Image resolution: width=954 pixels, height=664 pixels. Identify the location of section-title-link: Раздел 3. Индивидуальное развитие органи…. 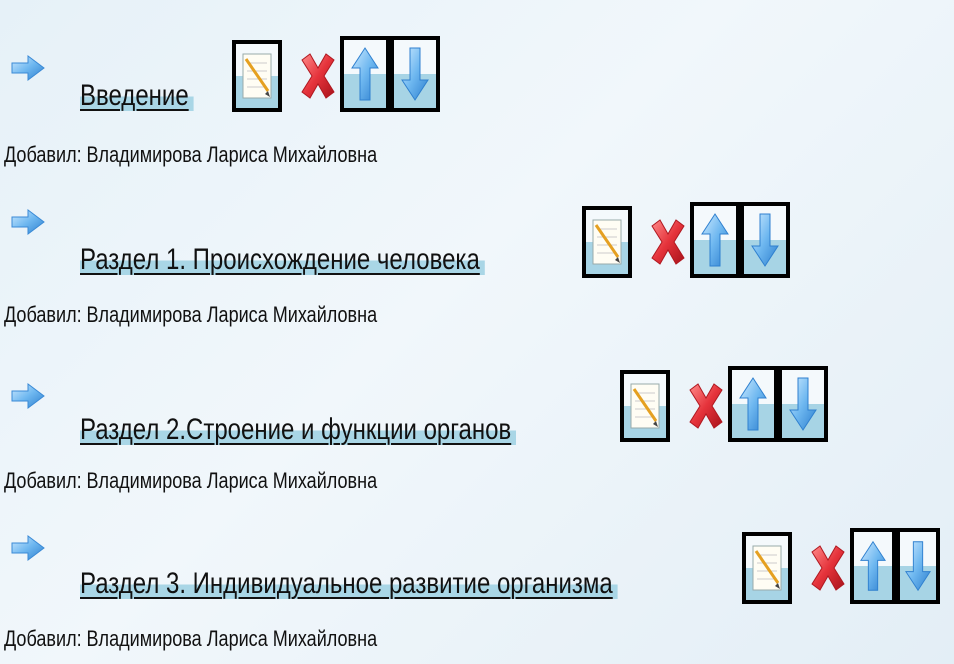
(349, 584).